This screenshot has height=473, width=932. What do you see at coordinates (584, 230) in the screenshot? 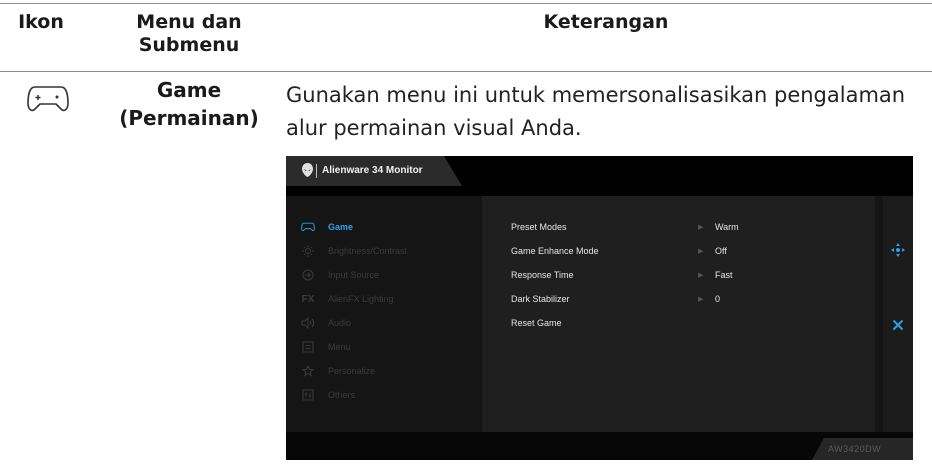
I see `submenu-preset-modes: Preset Modes ▶ Warm` at bounding box center [584, 230].